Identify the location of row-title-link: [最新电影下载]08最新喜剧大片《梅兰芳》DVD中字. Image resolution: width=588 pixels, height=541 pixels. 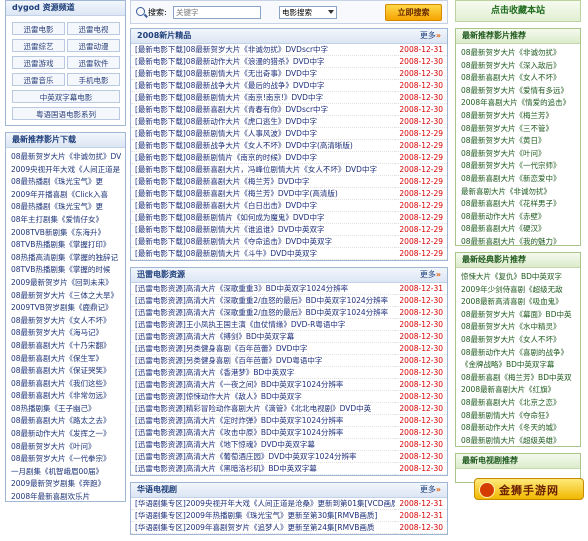
(263, 181).